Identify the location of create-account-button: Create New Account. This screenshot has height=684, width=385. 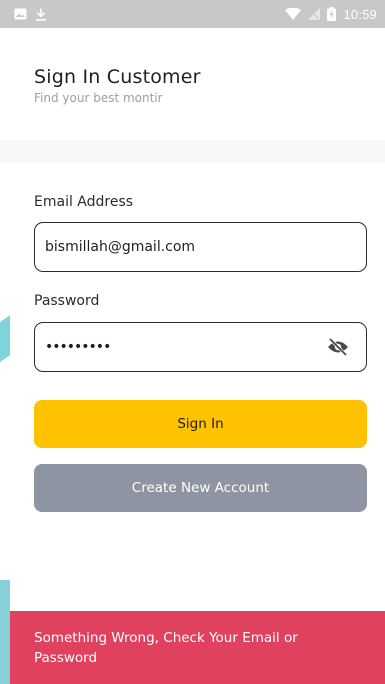
(200, 488).